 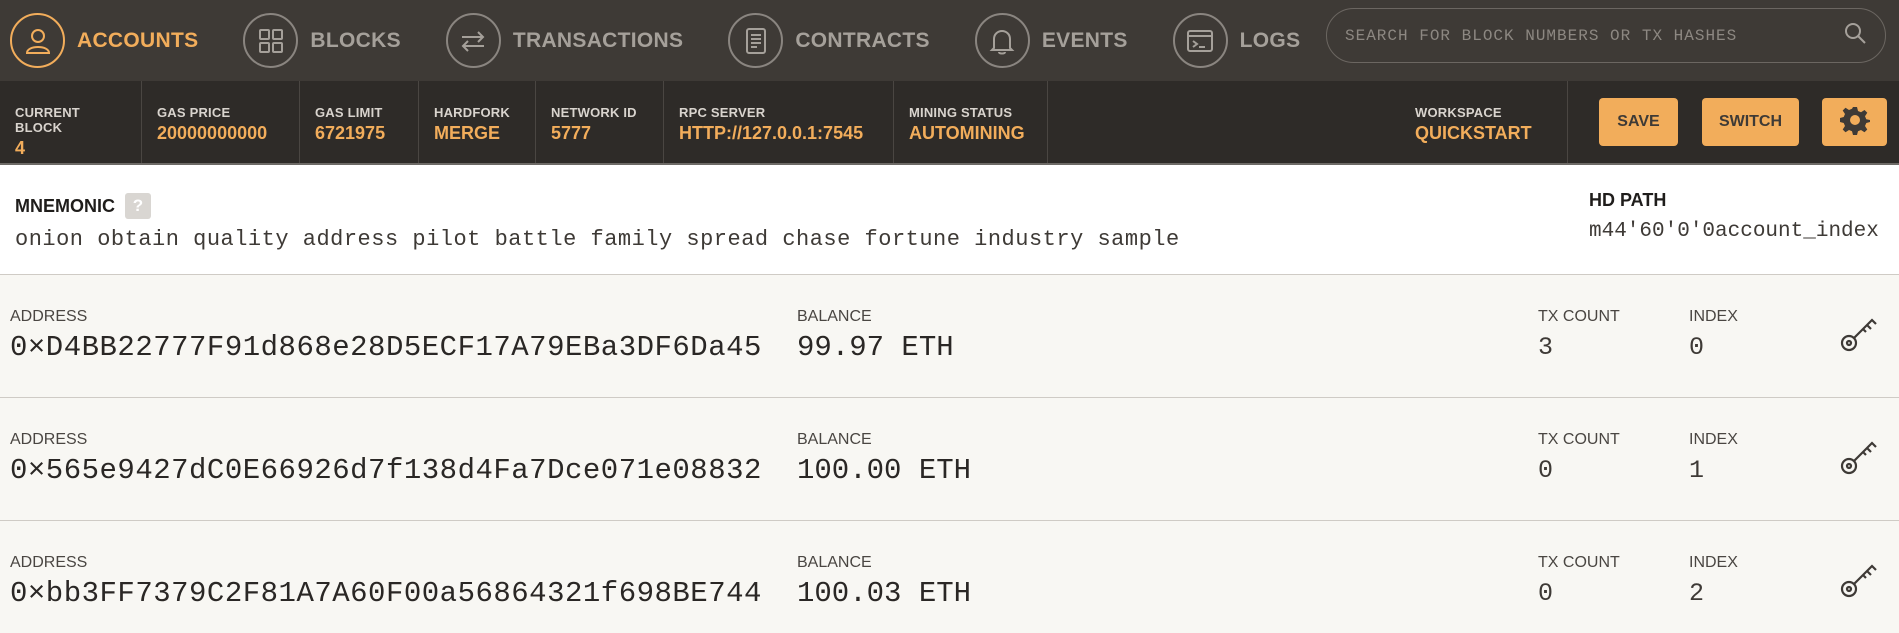 I want to click on nav-logs-label: LOGS, so click(x=1270, y=40).